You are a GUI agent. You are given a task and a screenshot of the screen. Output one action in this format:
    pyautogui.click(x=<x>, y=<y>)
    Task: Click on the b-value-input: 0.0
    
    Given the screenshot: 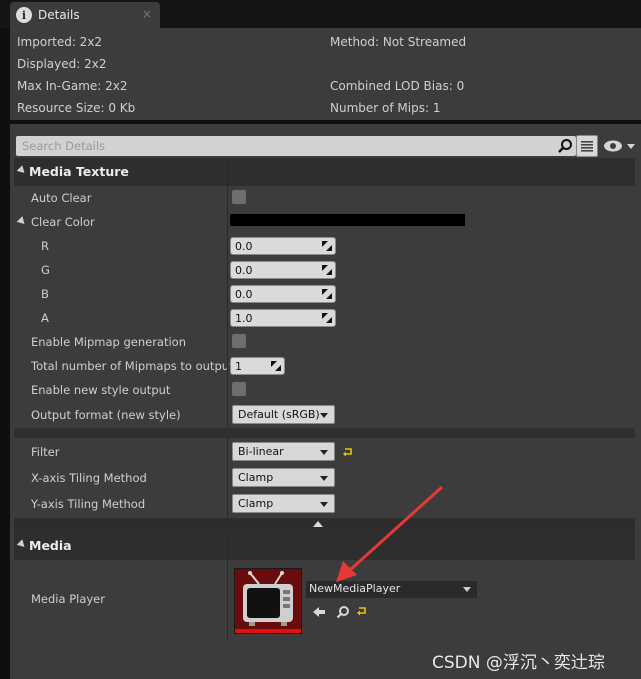 What is the action you would take?
    pyautogui.click(x=283, y=294)
    